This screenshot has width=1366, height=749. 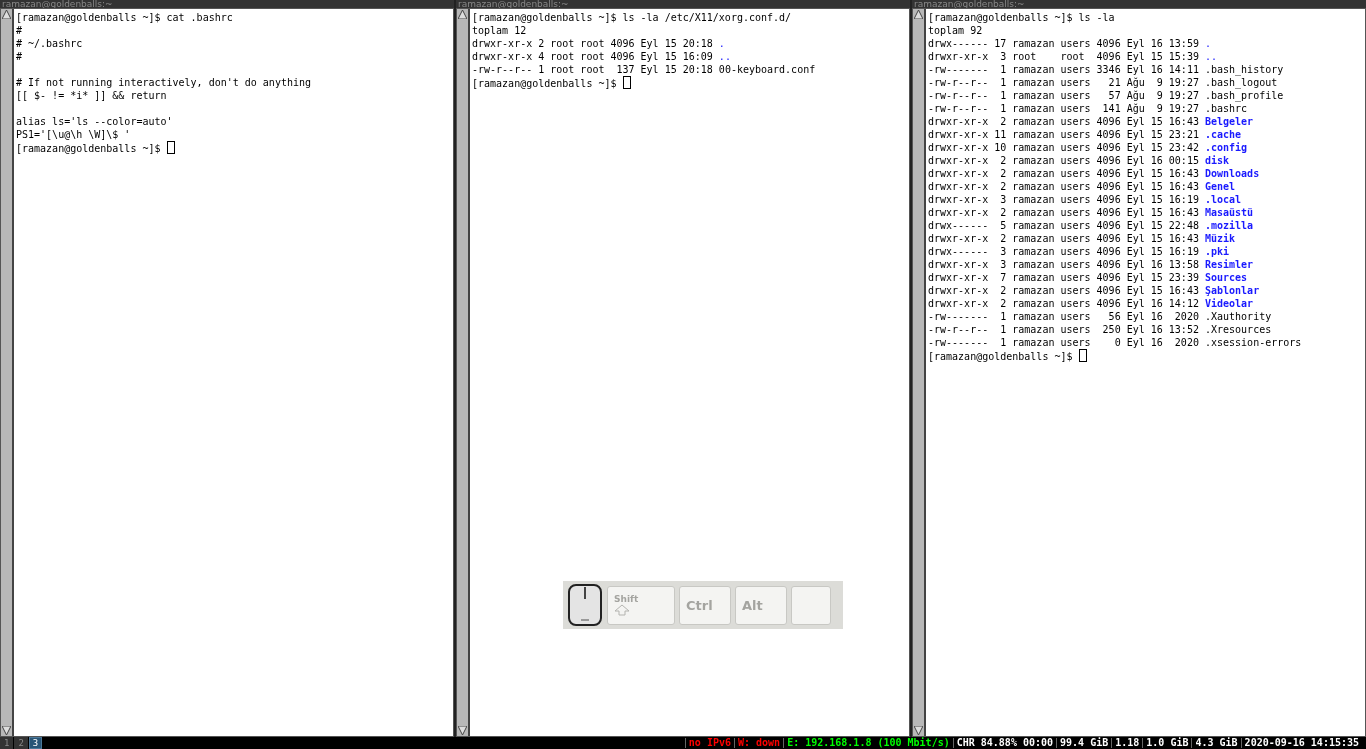 What do you see at coordinates (1301, 743) in the screenshot?
I see `status-item: 2020-09-16 14:15:35` at bounding box center [1301, 743].